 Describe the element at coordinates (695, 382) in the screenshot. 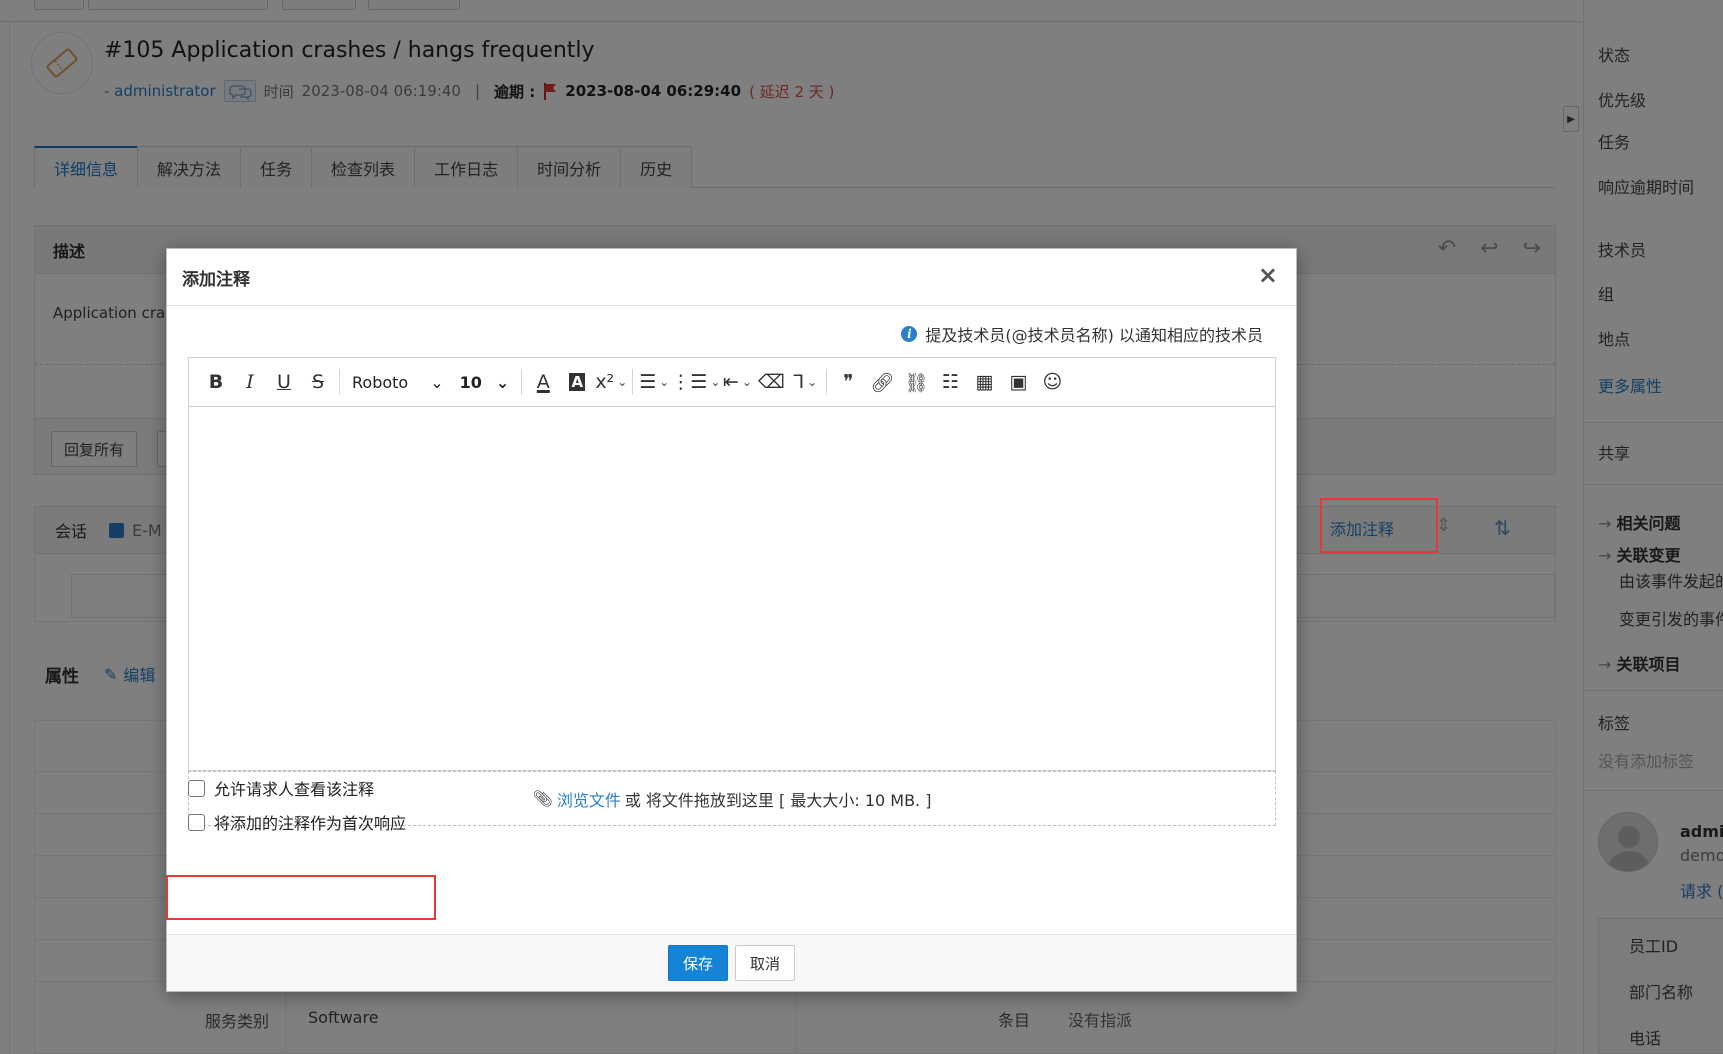

I see `list-icon: ⋮☰ ⌄` at that location.